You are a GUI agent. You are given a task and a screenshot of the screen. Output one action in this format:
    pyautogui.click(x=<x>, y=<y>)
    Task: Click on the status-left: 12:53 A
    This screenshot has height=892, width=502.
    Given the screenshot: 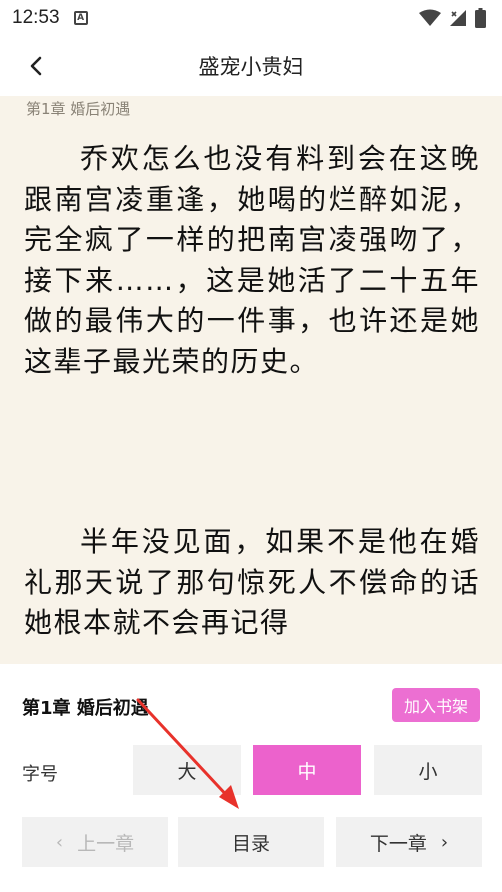 What is the action you would take?
    pyautogui.click(x=50, y=18)
    